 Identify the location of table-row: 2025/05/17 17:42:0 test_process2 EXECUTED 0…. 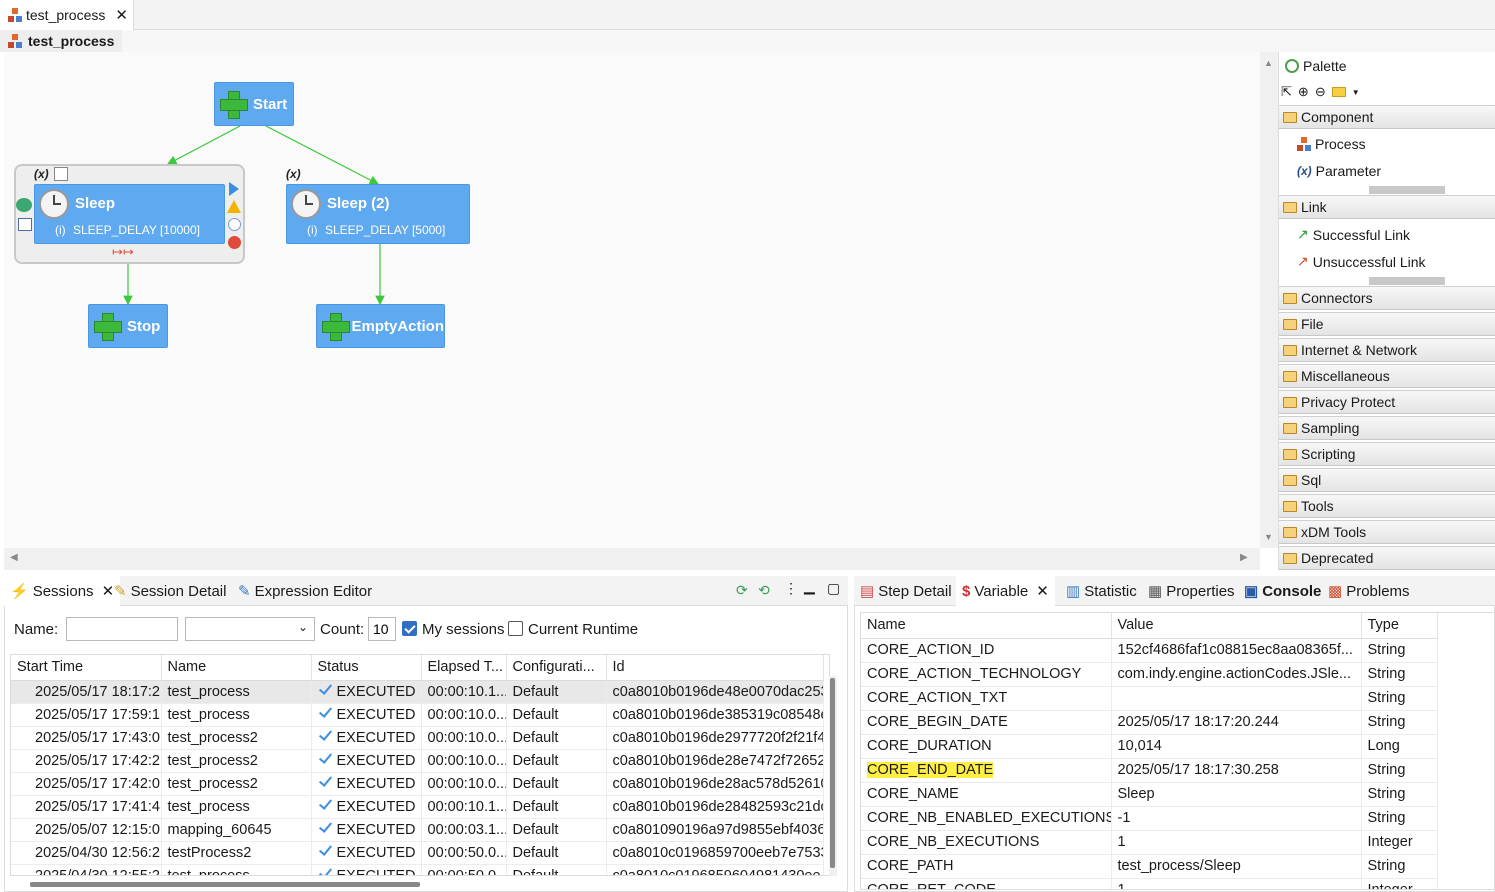
(417, 784).